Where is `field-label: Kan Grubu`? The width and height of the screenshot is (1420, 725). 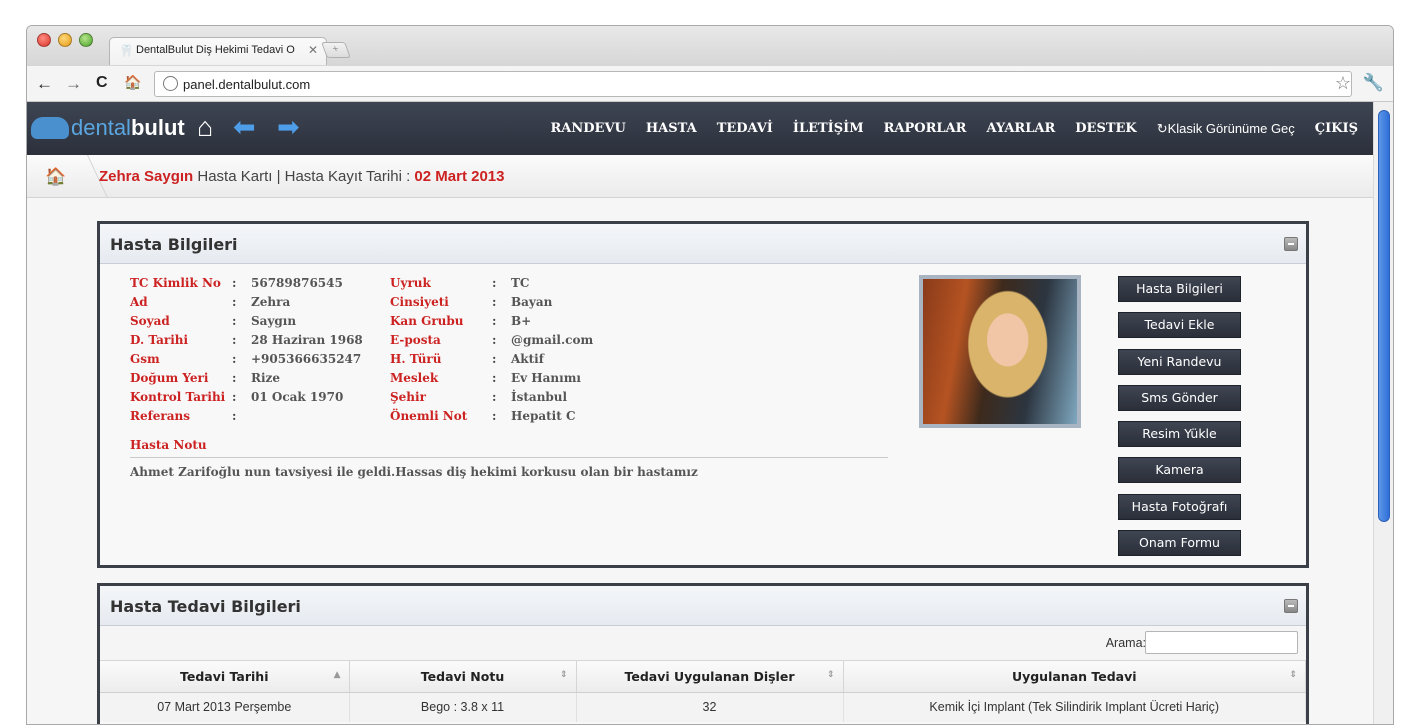
field-label: Kan Grubu is located at coordinates (427, 321).